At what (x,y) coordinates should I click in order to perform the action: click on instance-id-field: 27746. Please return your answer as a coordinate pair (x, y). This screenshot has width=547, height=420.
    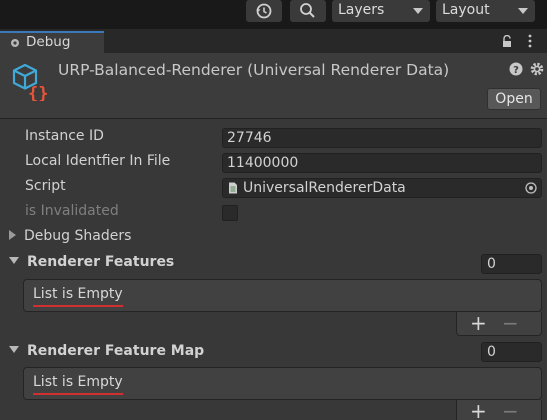
    Looking at the image, I should click on (382, 138).